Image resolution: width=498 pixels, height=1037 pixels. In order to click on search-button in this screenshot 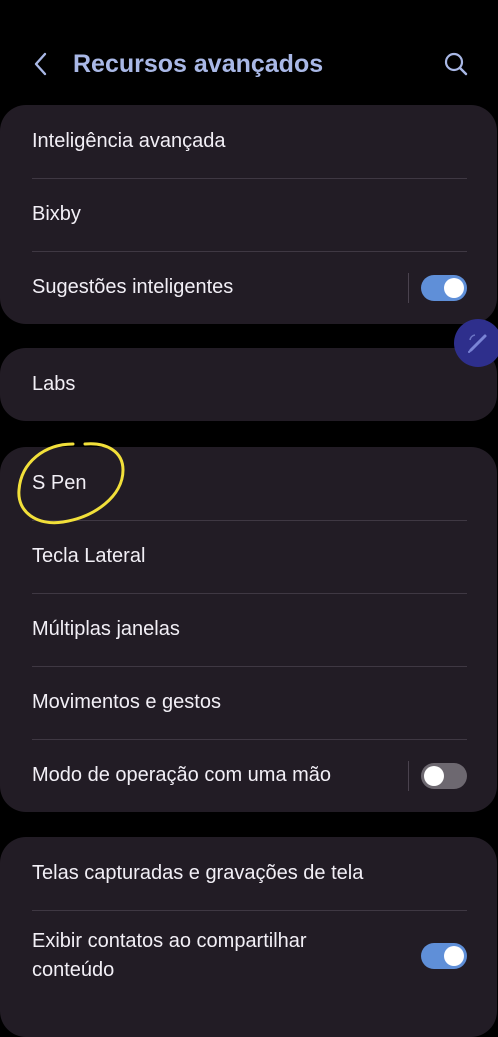, I will do `click(456, 64)`.